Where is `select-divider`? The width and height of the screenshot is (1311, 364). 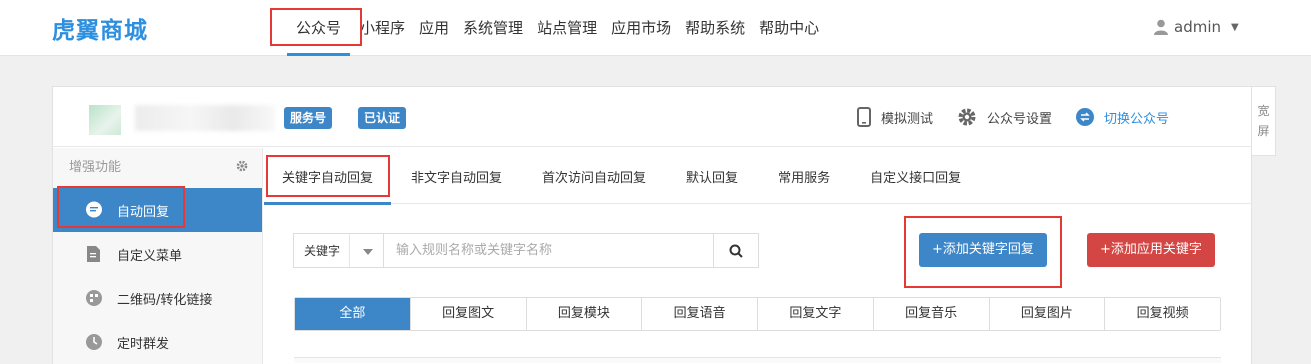 select-divider is located at coordinates (349, 250).